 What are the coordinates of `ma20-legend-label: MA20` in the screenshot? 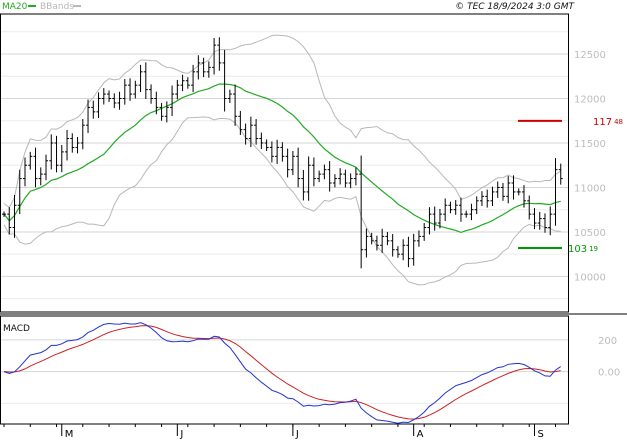 It's located at (15, 7).